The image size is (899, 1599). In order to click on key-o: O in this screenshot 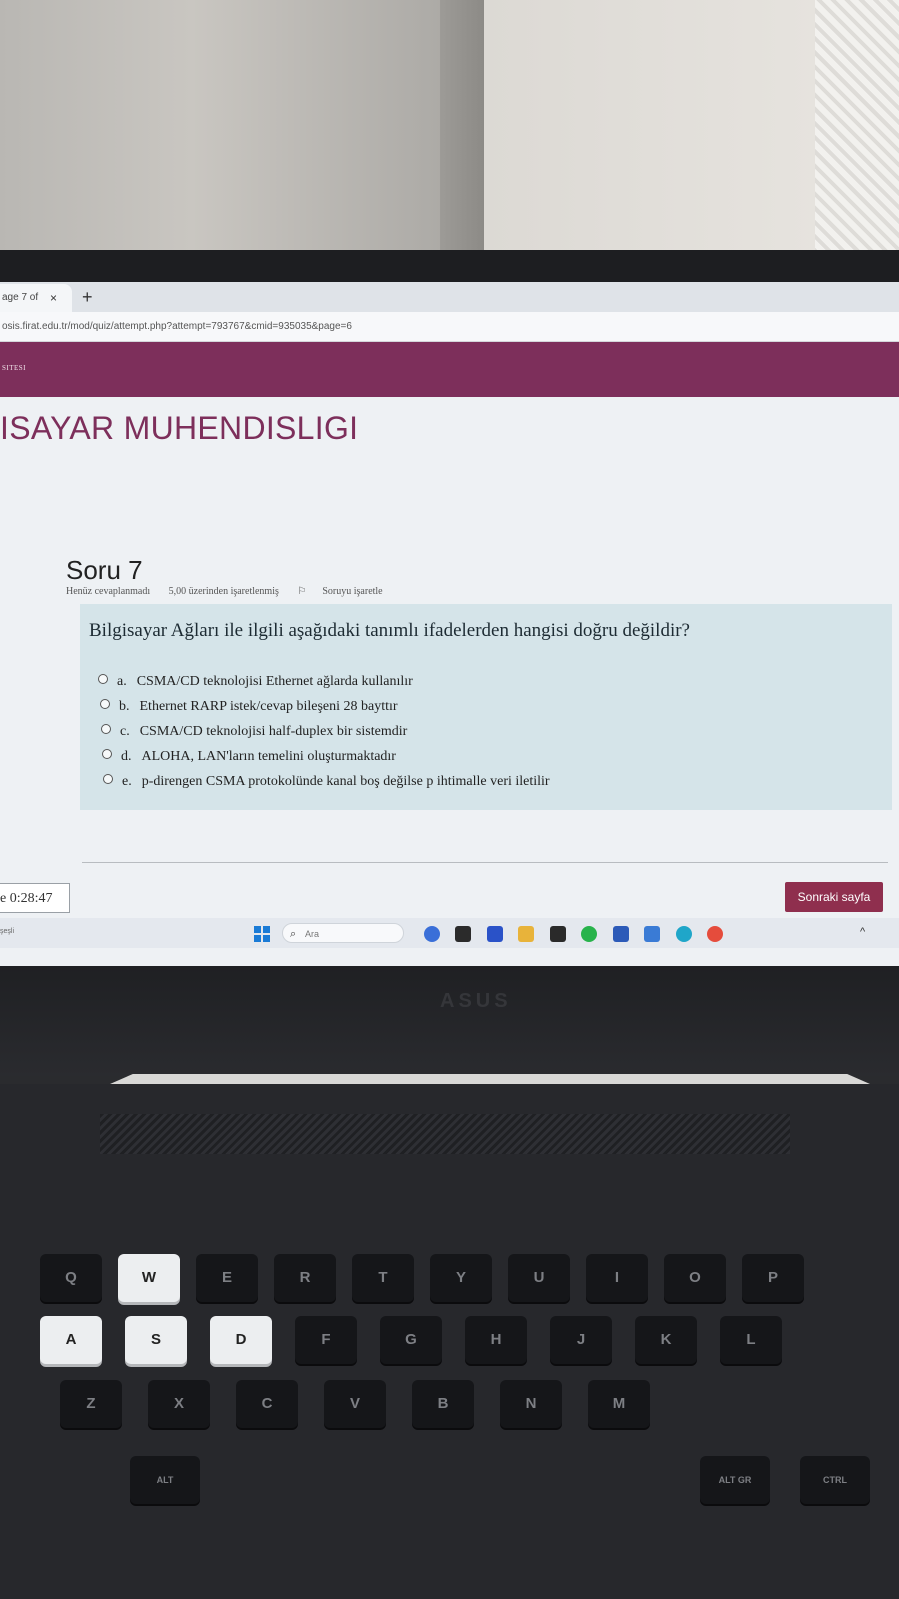, I will do `click(695, 1278)`.